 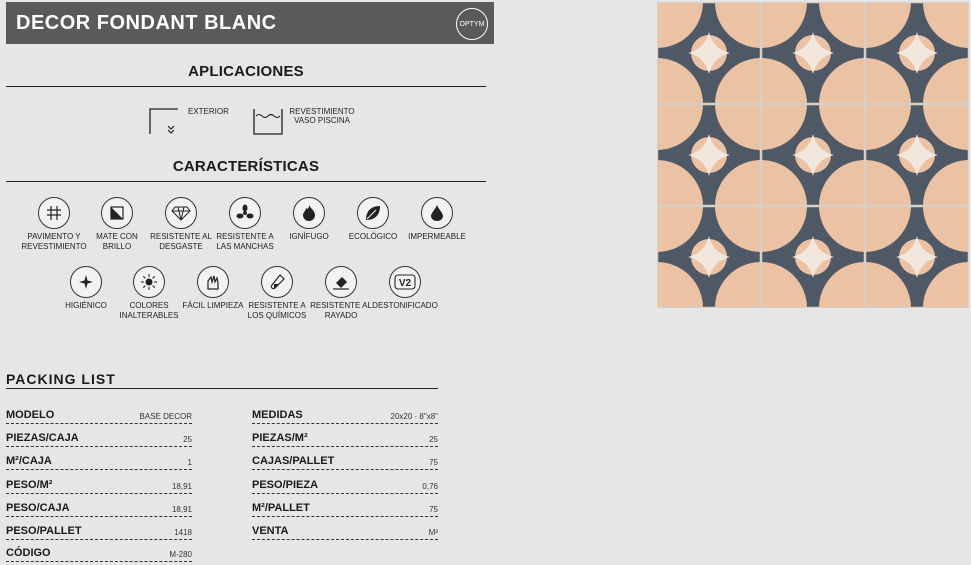 I want to click on packing-key: M²/CAJA, so click(x=29, y=461).